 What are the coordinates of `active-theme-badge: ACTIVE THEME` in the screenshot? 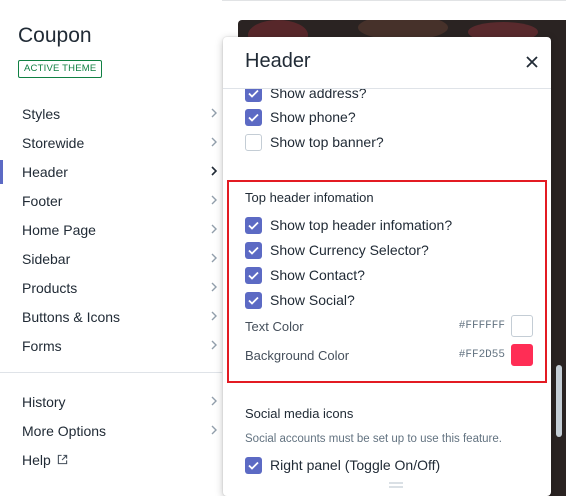 It's located at (60, 69).